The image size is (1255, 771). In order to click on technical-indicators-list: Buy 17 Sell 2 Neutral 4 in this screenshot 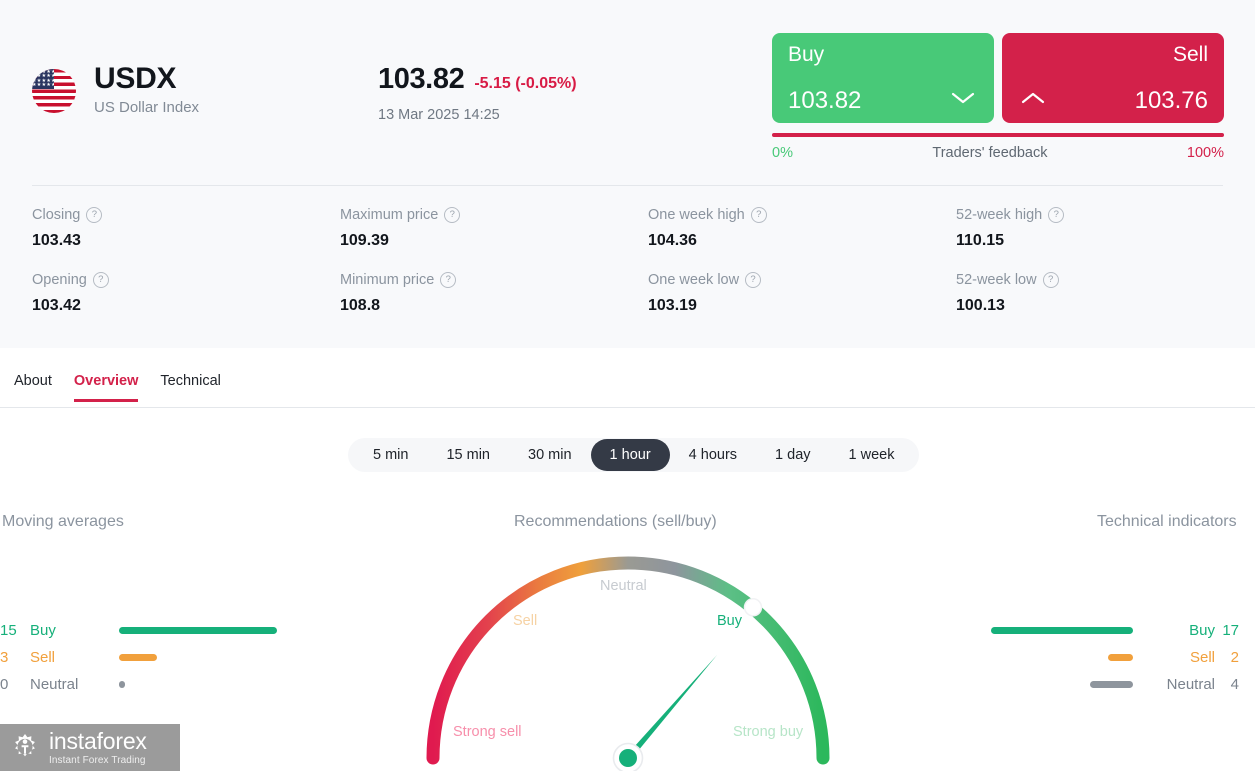, I will do `click(1102, 657)`.